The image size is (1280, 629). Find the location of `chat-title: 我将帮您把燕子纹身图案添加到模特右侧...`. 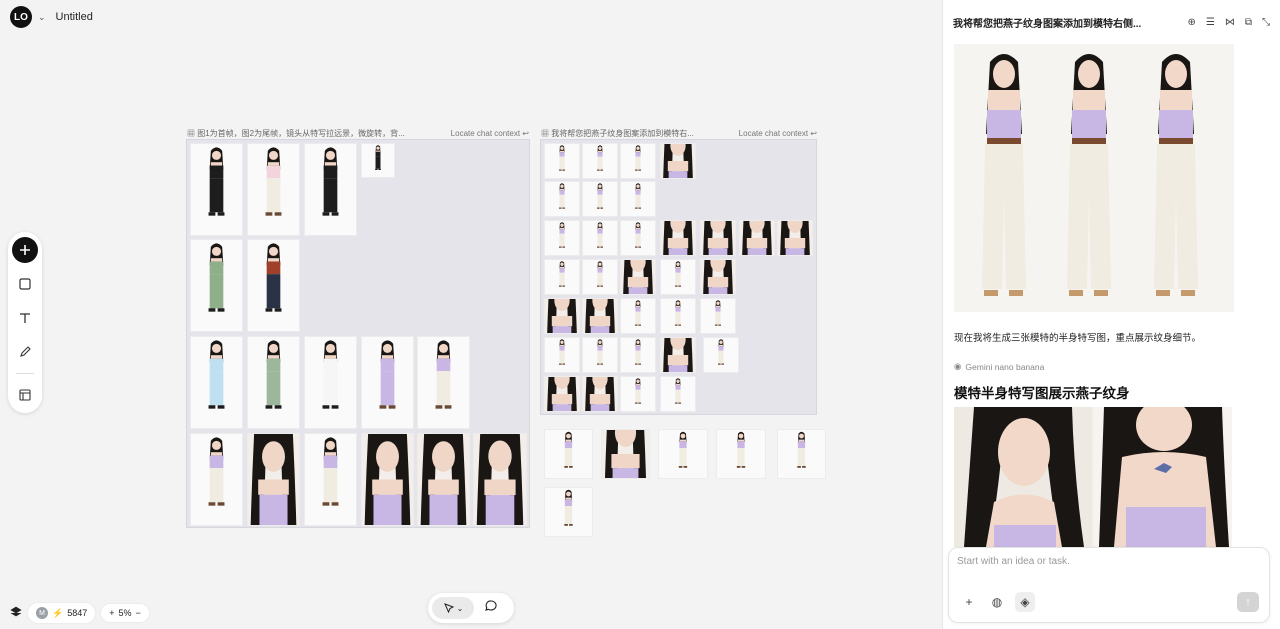

chat-title: 我将帮您把燕子纹身图案添加到模特右侧... is located at coordinates (1047, 24).